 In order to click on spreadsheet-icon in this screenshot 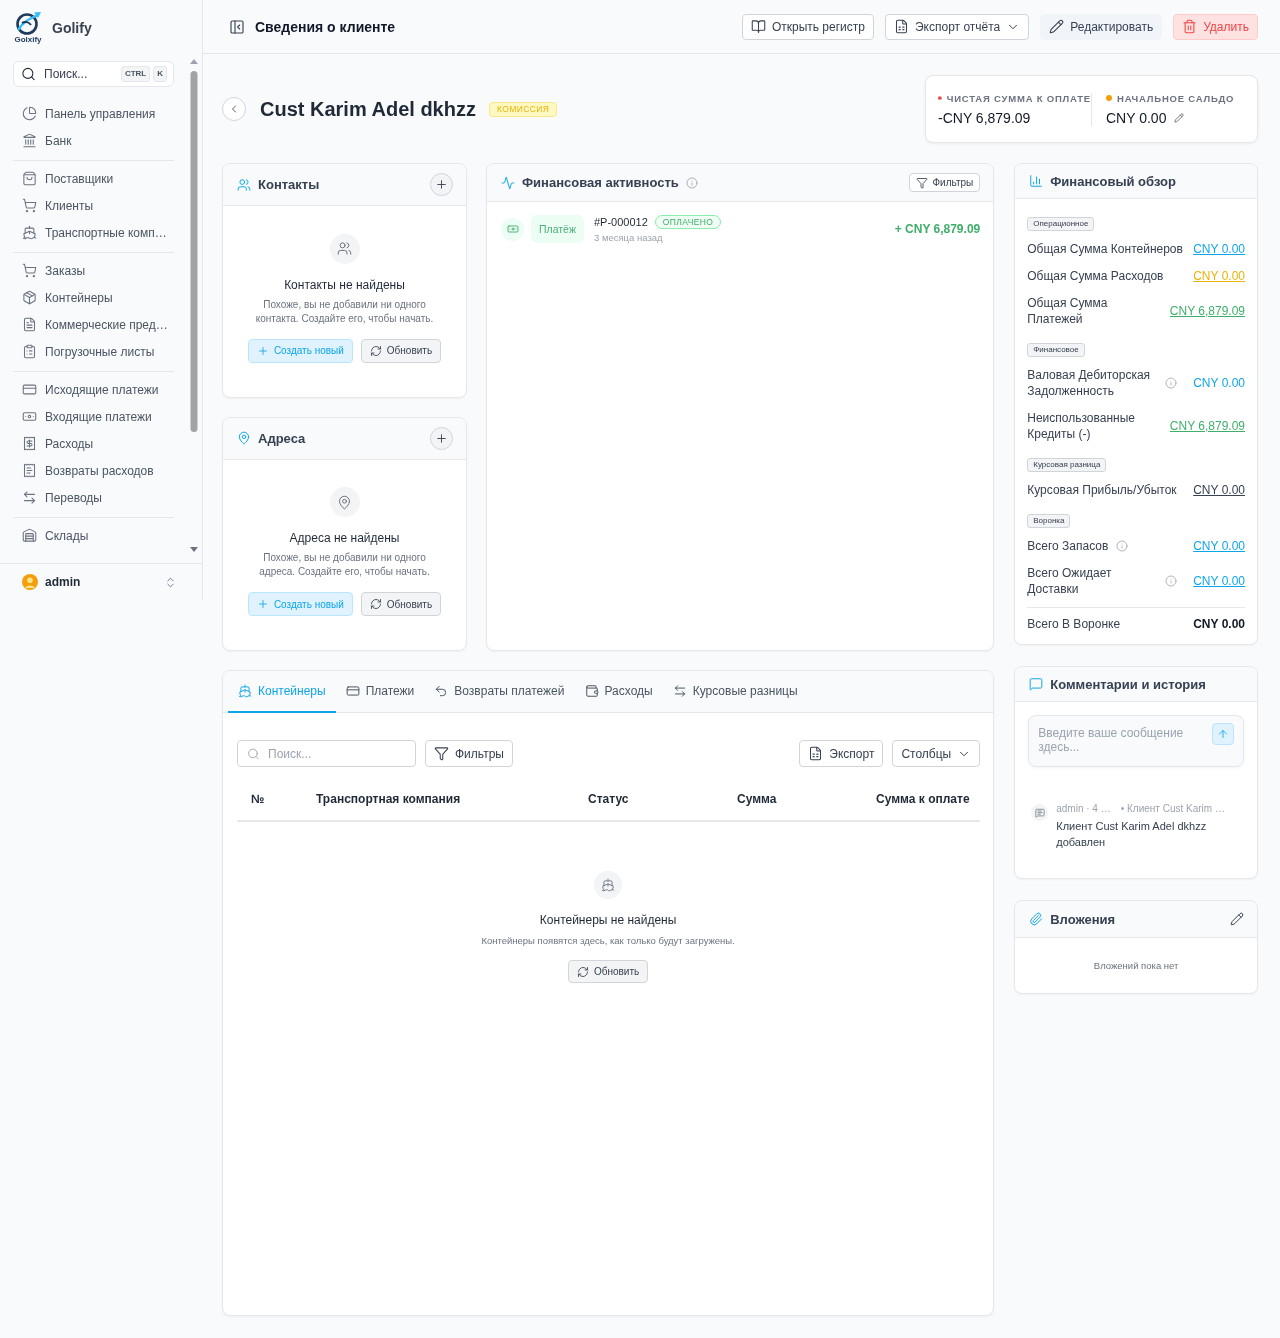, I will do `click(901, 26)`.